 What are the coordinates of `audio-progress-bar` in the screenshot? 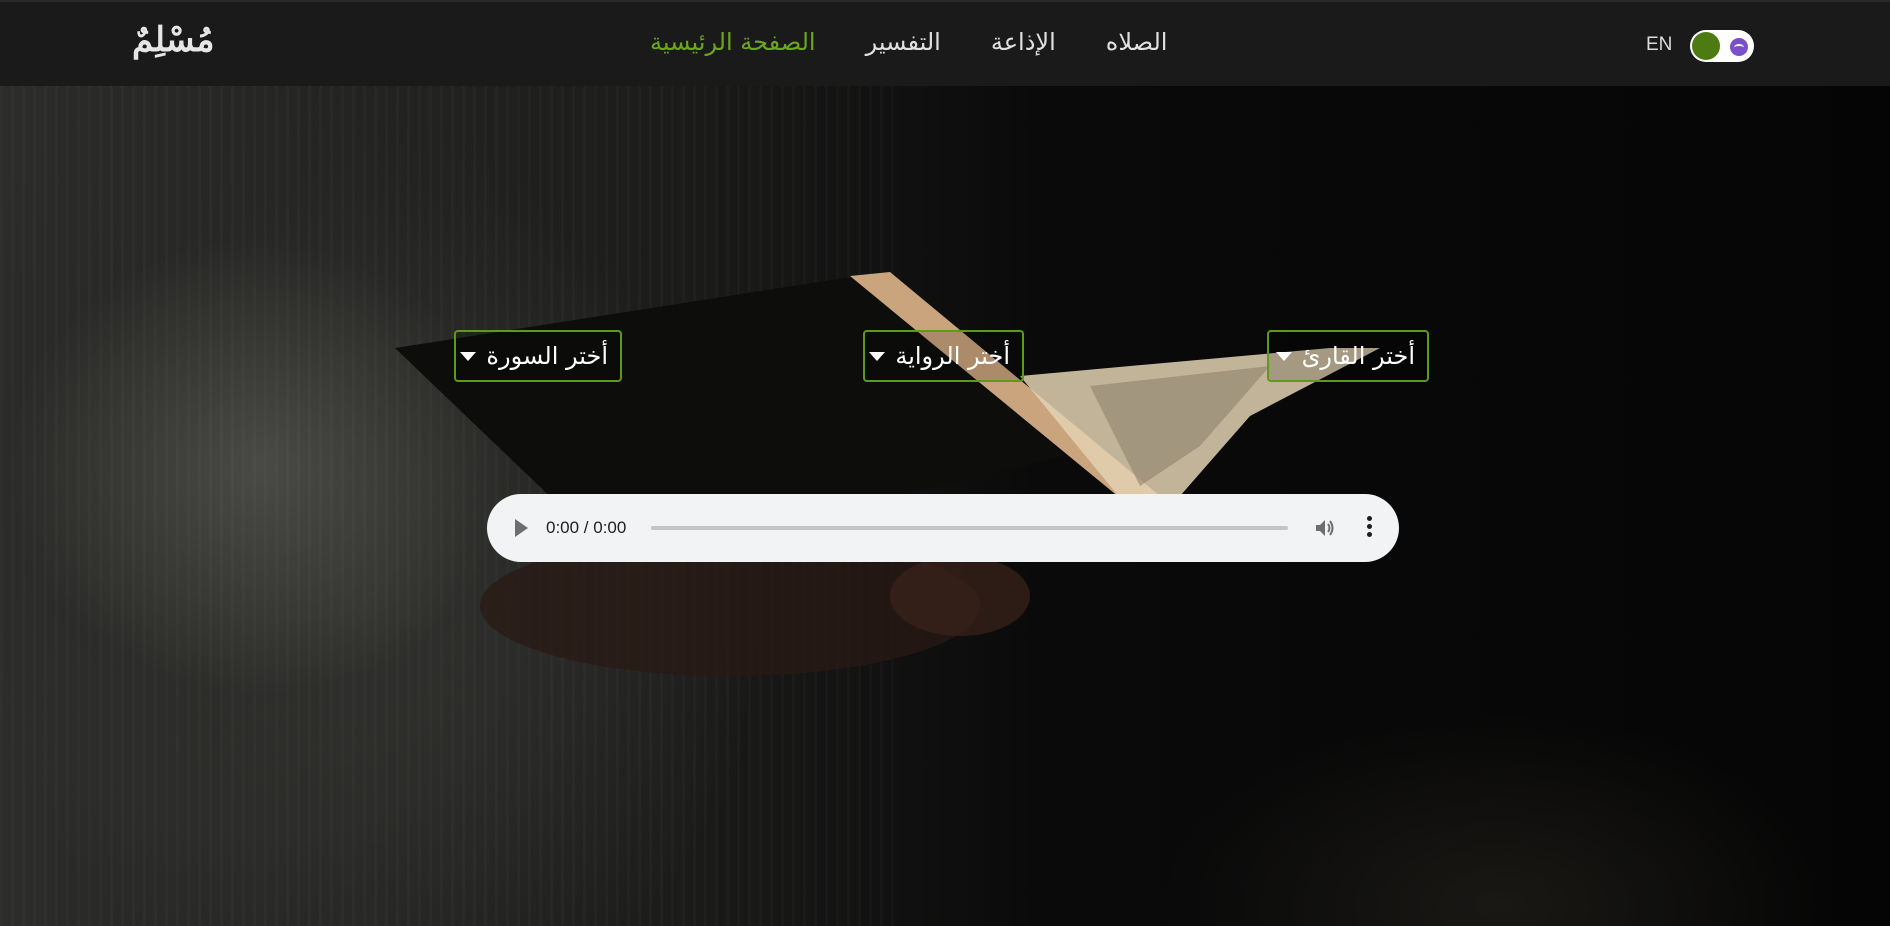 It's located at (969, 528).